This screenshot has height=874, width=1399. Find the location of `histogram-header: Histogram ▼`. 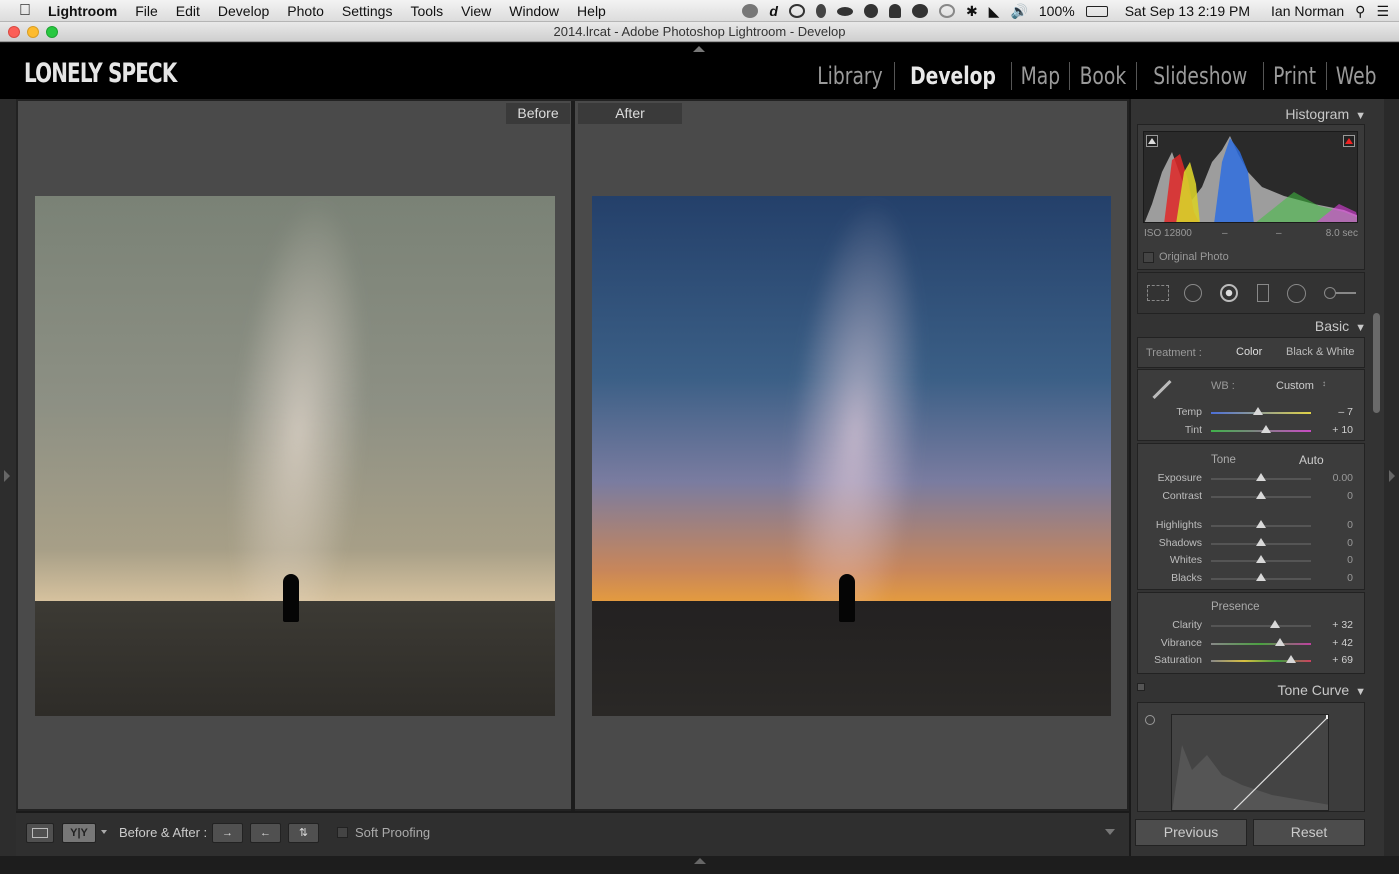

histogram-header: Histogram ▼ is located at coordinates (1325, 114).